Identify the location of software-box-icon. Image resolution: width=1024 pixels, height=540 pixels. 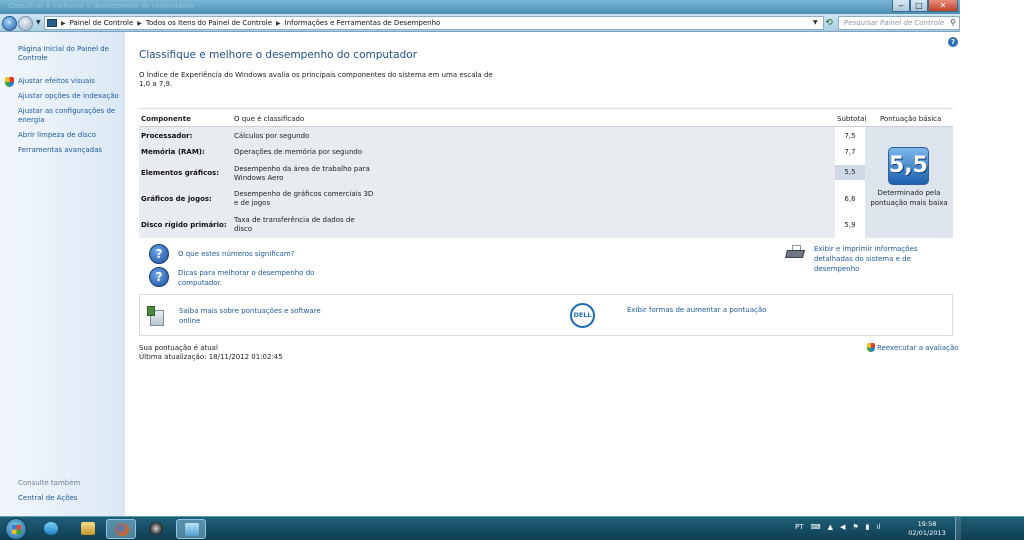
(157, 316).